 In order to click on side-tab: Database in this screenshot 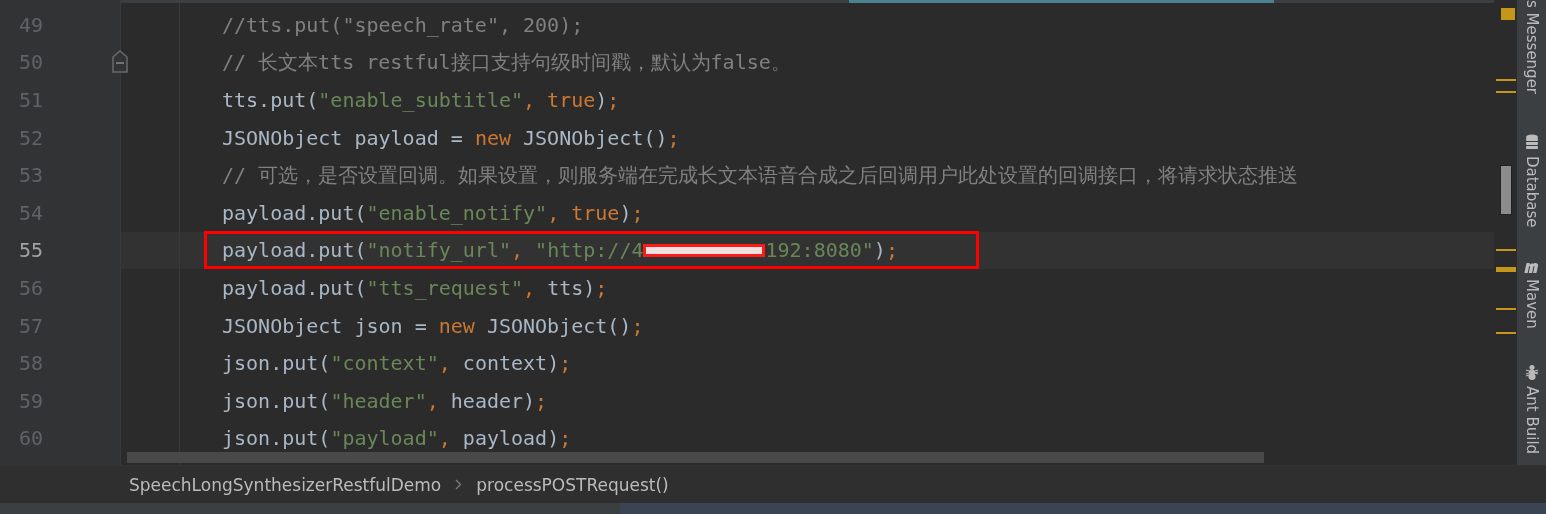, I will do `click(1531, 181)`.